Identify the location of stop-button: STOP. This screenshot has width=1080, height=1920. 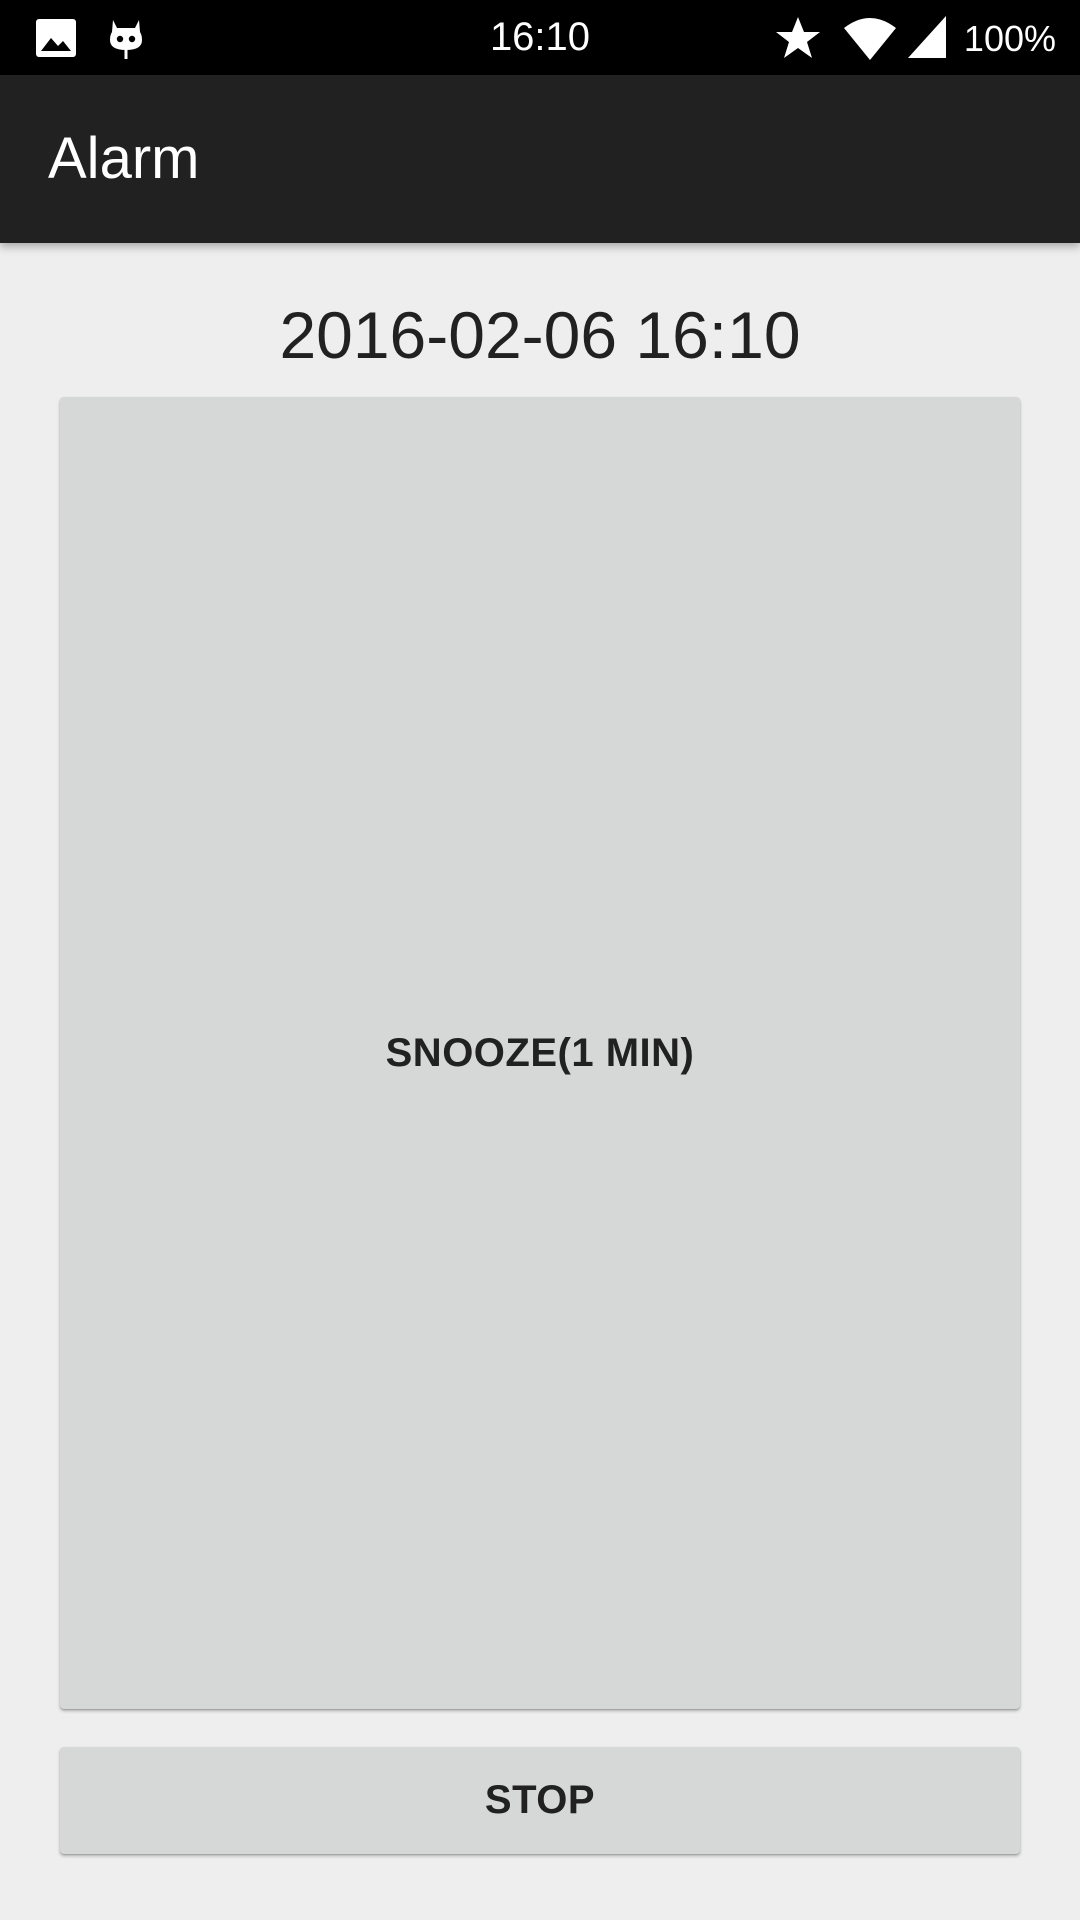
(540, 1800).